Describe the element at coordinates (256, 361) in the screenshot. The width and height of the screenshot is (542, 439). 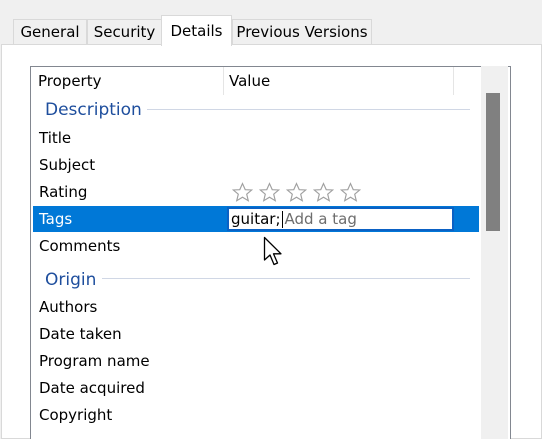
I see `property-row-program-name: Program name` at that location.